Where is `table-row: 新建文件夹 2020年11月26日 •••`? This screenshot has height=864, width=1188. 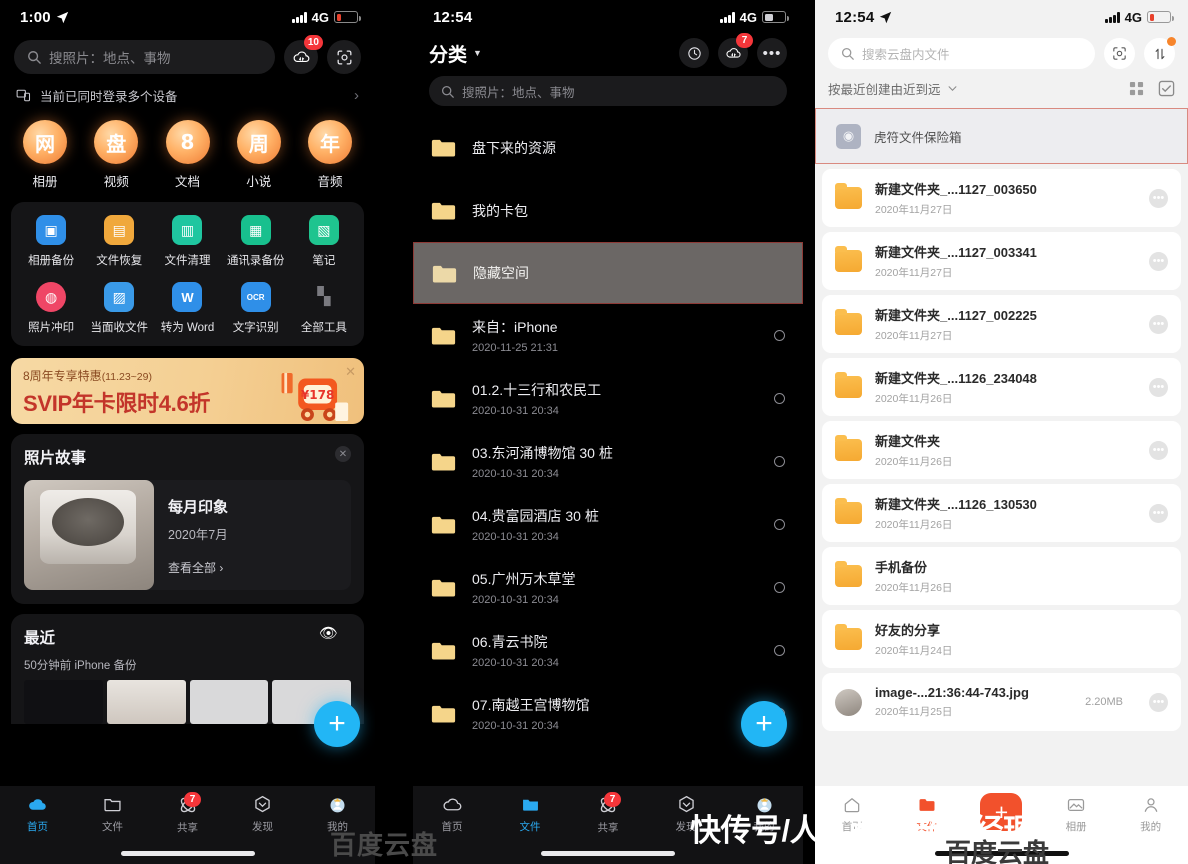 table-row: 新建文件夹 2020年11月26日 ••• is located at coordinates (1001, 450).